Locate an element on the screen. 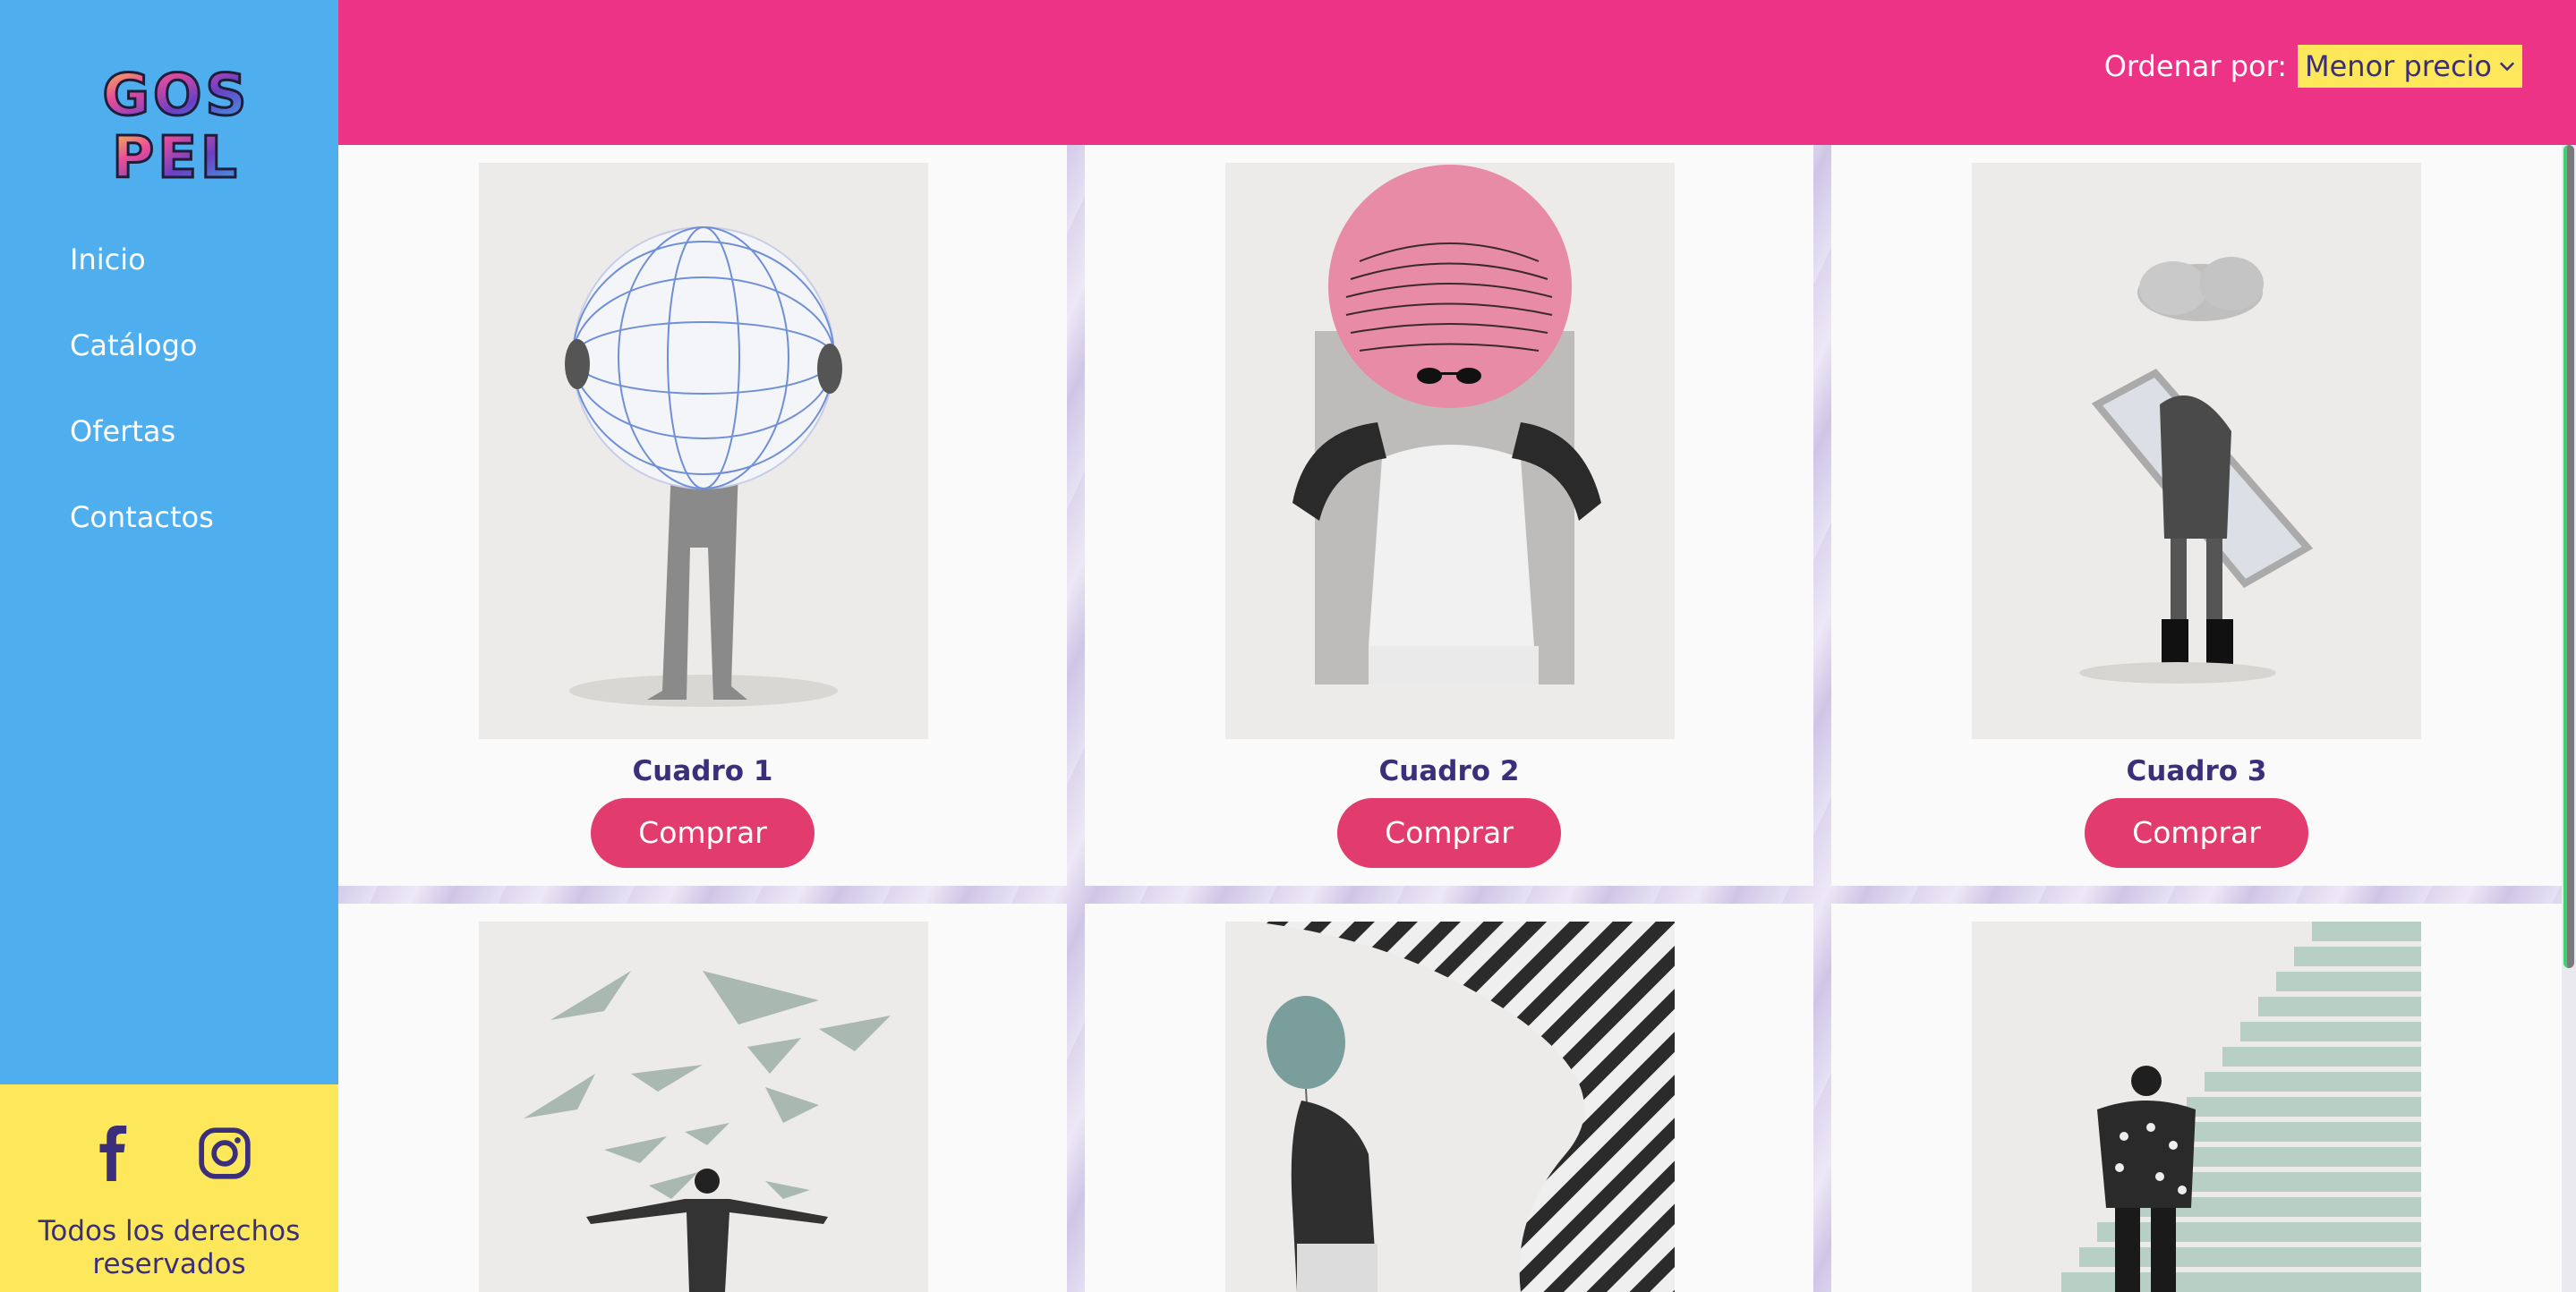 The image size is (2576, 1292). gospel-logo: GOS PEL is located at coordinates (176, 125).